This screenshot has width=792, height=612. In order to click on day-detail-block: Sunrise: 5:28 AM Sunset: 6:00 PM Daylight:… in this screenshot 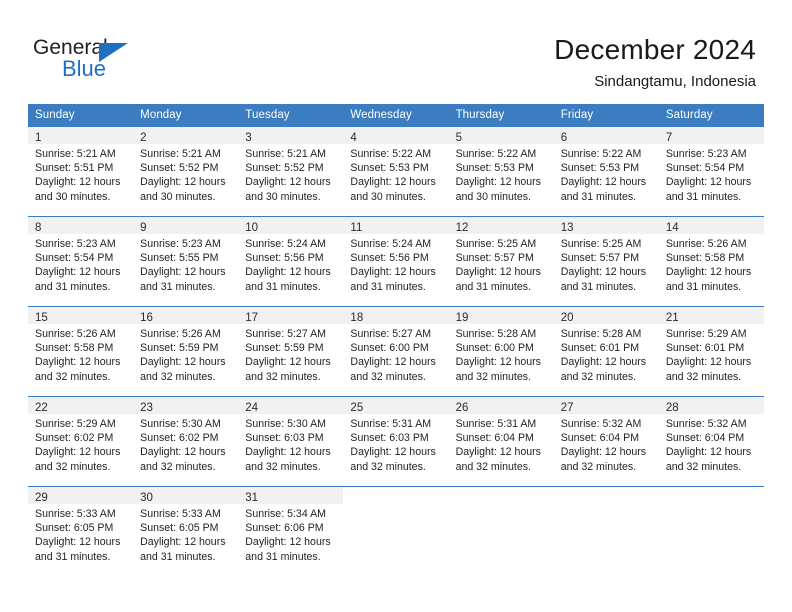, I will do `click(501, 354)`.